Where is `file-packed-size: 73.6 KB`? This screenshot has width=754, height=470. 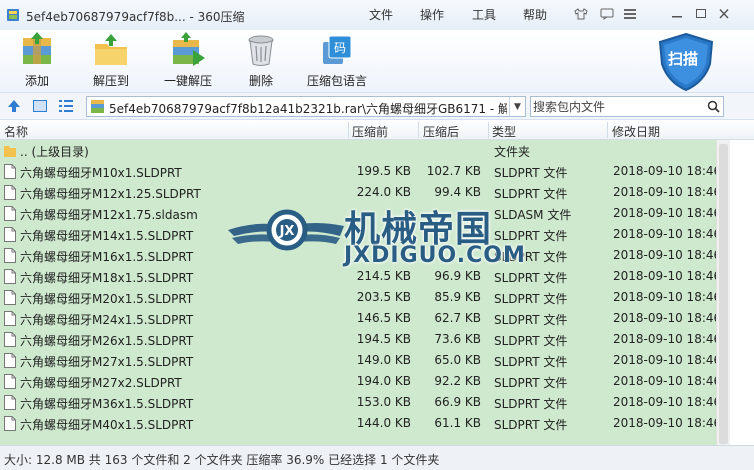
file-packed-size: 73.6 KB is located at coordinates (457, 339).